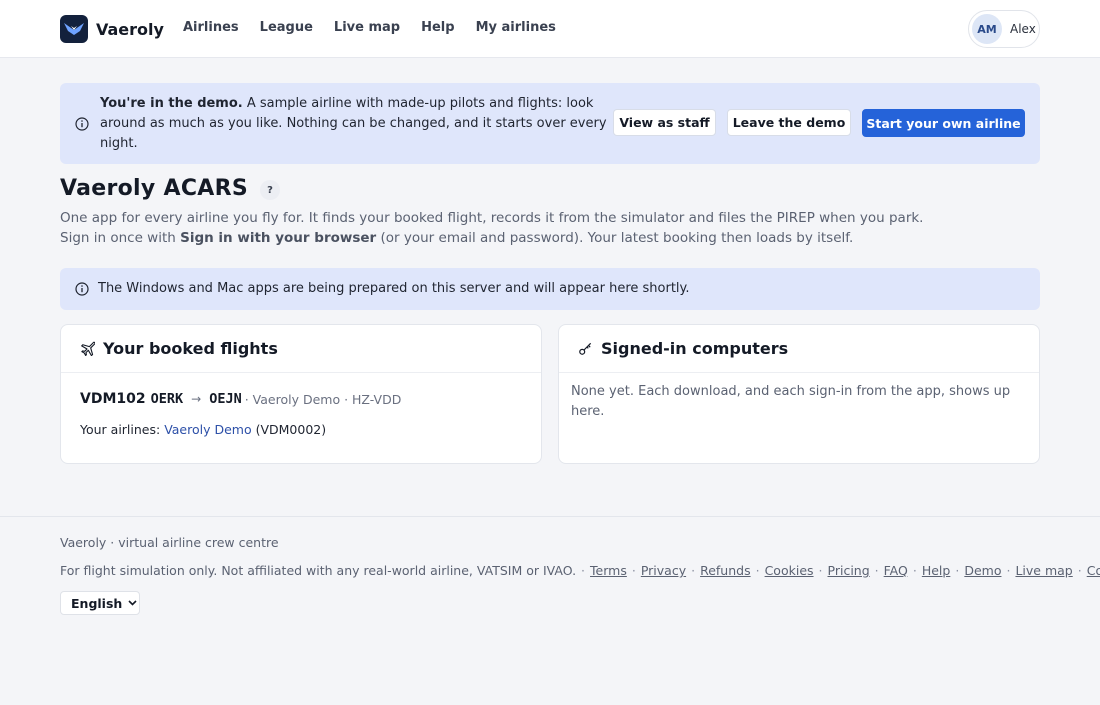 The height and width of the screenshot is (705, 1100). What do you see at coordinates (585, 348) in the screenshot?
I see `key-icon` at bounding box center [585, 348].